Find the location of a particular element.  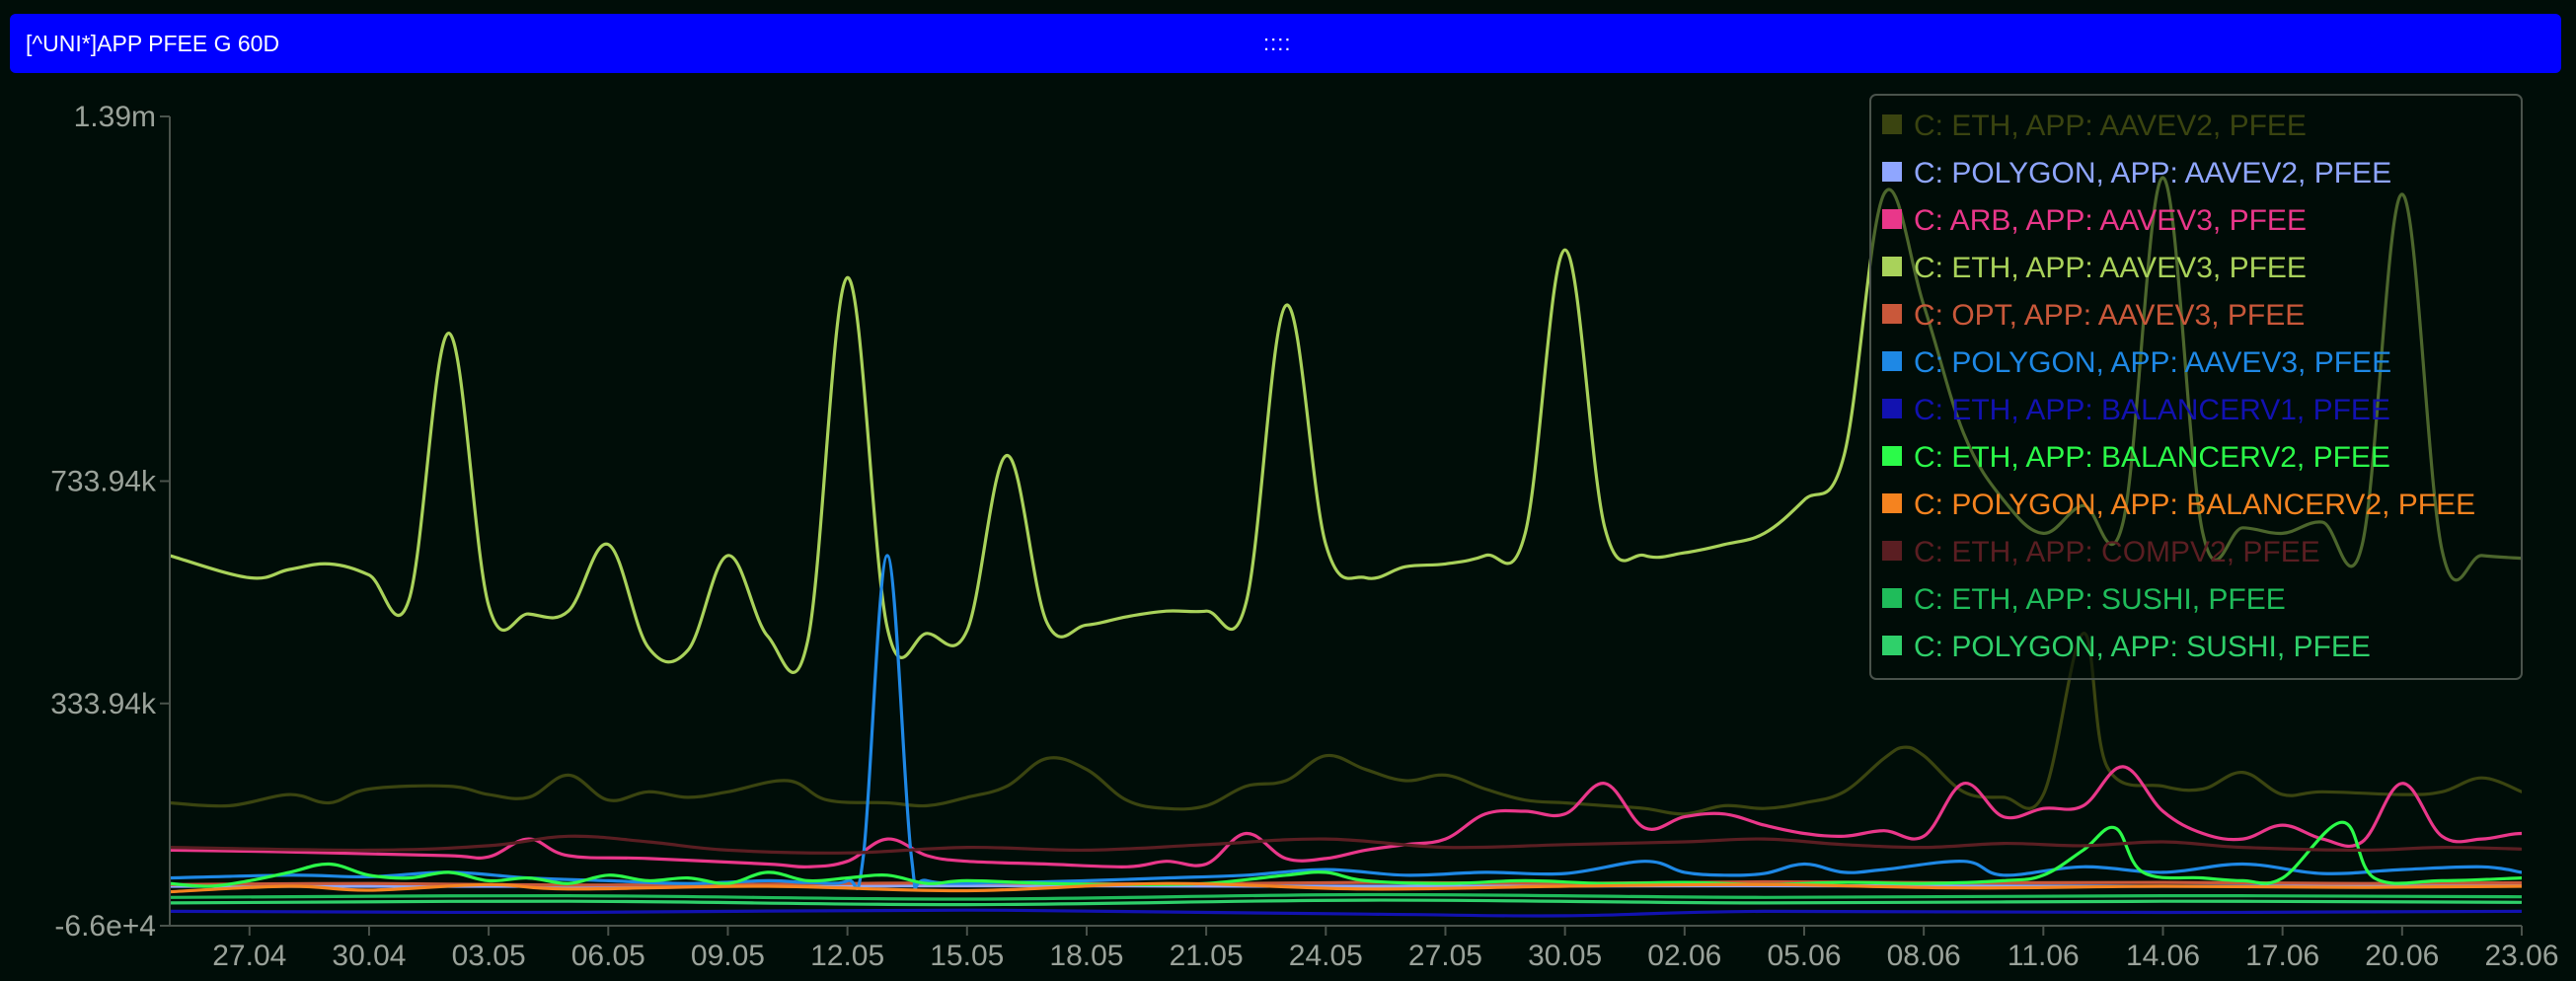

x-tick-label: 20.06 is located at coordinates (2402, 956).